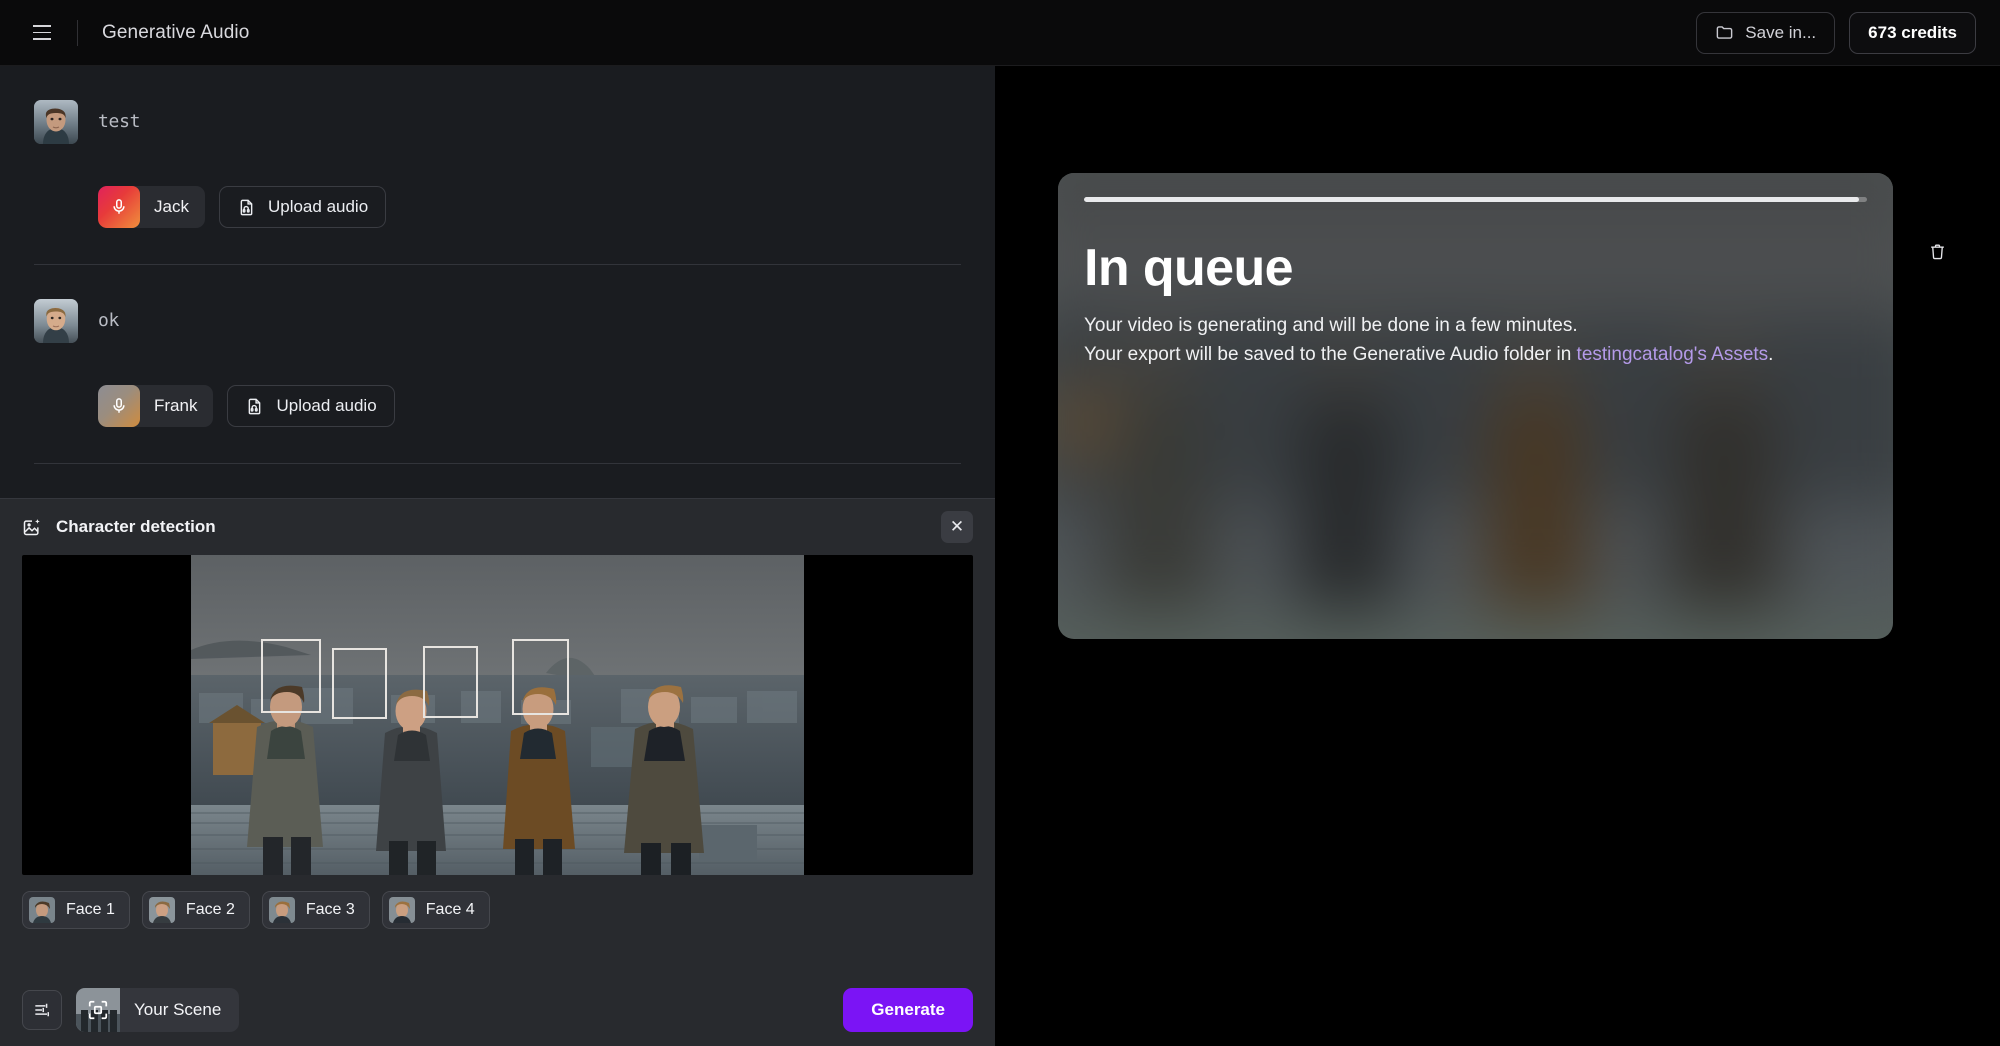  I want to click on divider, so click(497, 463).